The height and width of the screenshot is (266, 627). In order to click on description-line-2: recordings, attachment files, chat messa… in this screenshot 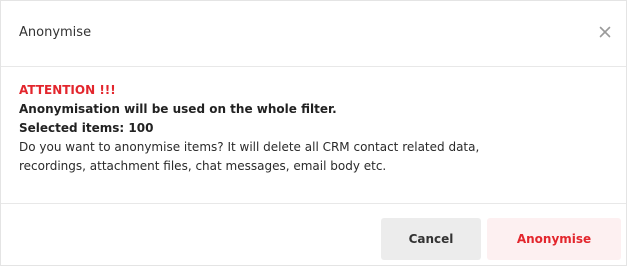, I will do `click(203, 166)`.